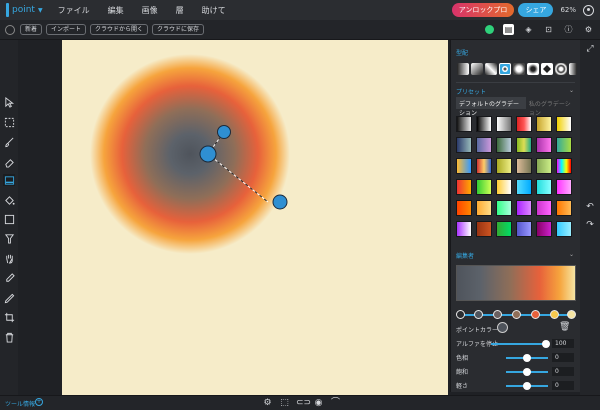  I want to click on ring-gradient-type-button, so click(561, 69).